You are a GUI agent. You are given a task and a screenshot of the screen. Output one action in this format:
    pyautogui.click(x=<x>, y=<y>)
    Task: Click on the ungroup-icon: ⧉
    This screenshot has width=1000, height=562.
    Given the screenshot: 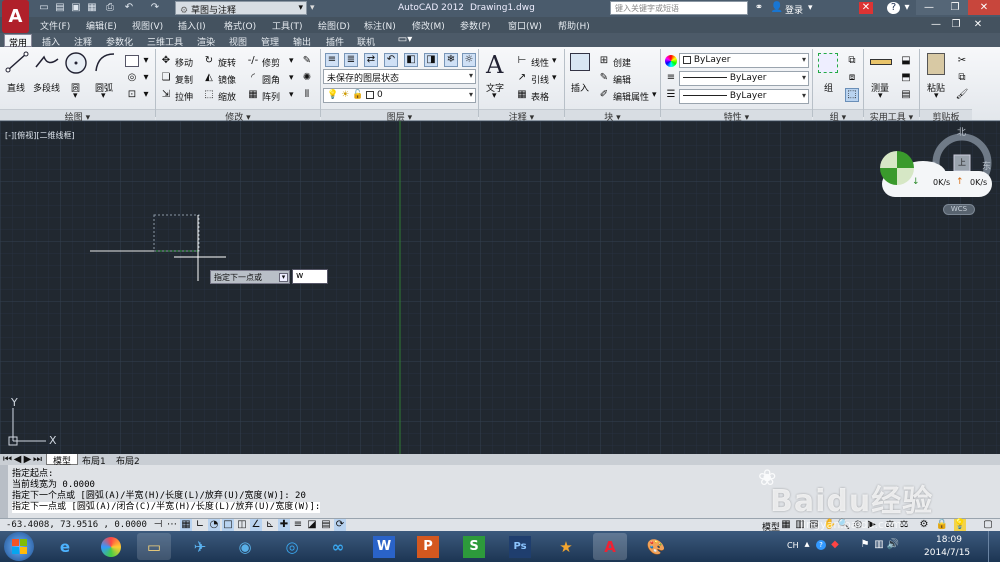 What is the action you would take?
    pyautogui.click(x=852, y=61)
    